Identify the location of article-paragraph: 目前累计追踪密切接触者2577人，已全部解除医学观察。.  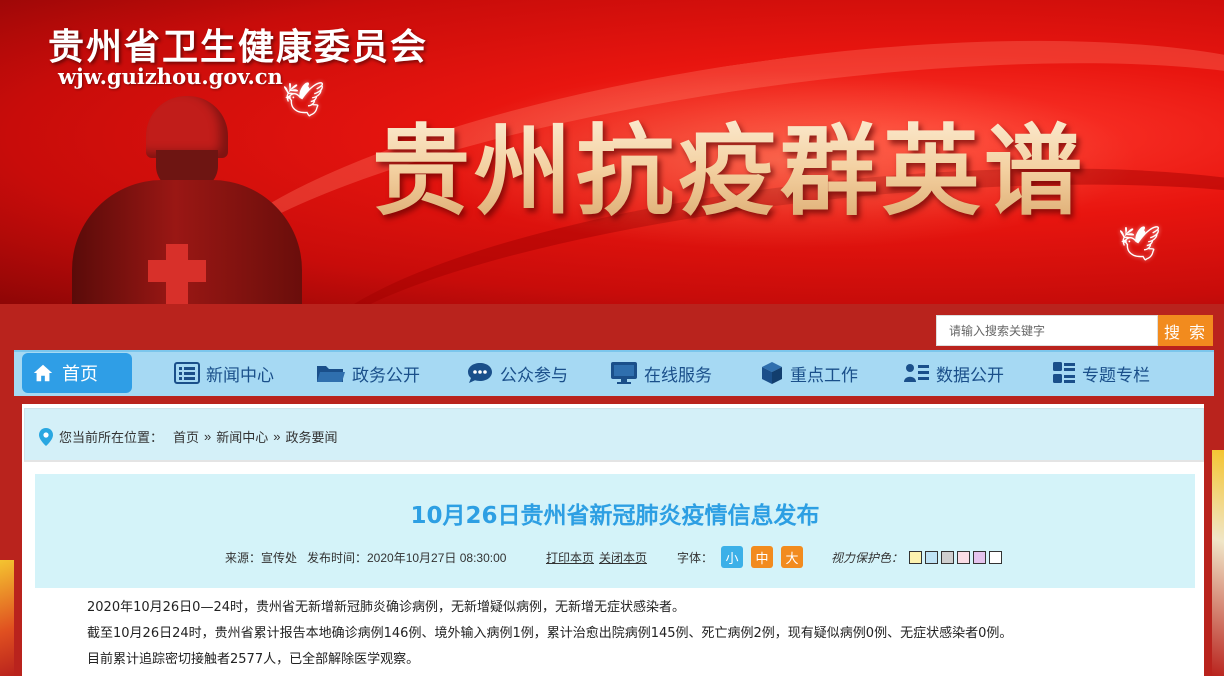
(253, 659).